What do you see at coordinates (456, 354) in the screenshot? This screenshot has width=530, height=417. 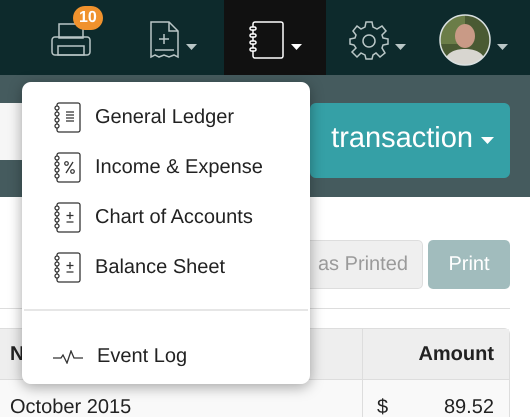 I see `column-header: Amount` at bounding box center [456, 354].